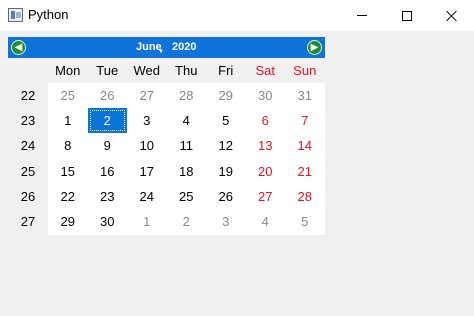 This screenshot has height=316, width=474. I want to click on minimize-button, so click(361, 15).